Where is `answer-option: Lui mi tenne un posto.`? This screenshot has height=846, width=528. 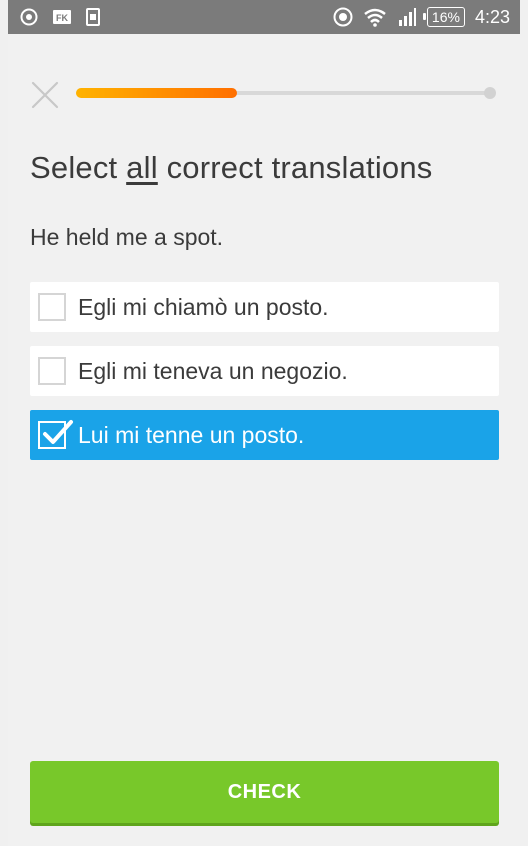 answer-option: Lui mi tenne un posto. is located at coordinates (264, 435).